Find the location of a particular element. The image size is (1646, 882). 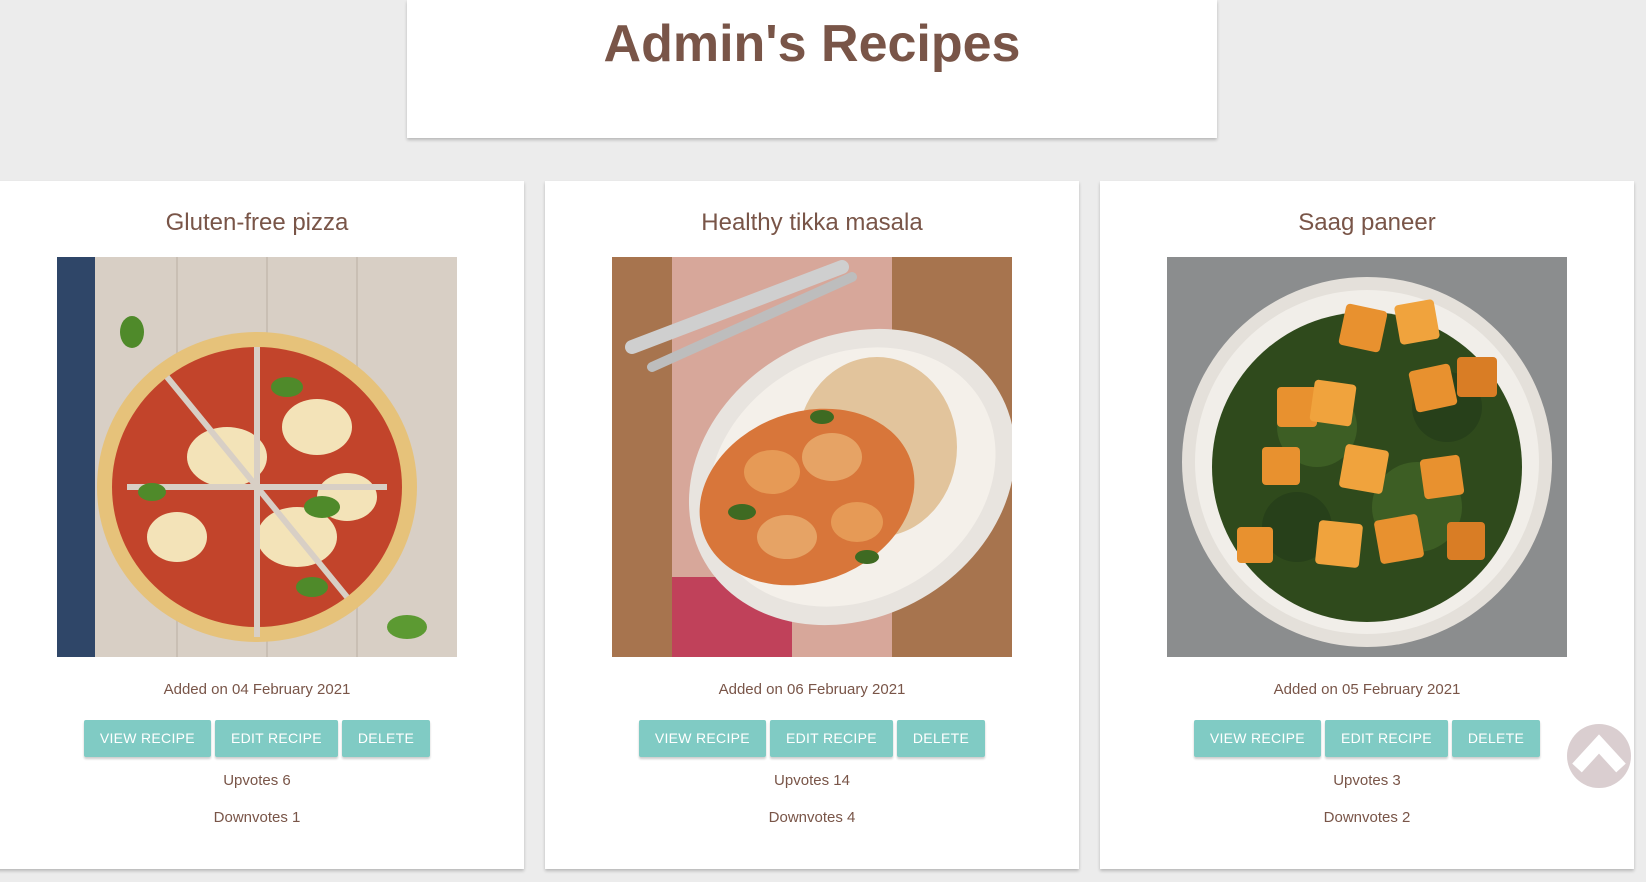

recipe-title: Healthy tikka masala is located at coordinates (812, 222).